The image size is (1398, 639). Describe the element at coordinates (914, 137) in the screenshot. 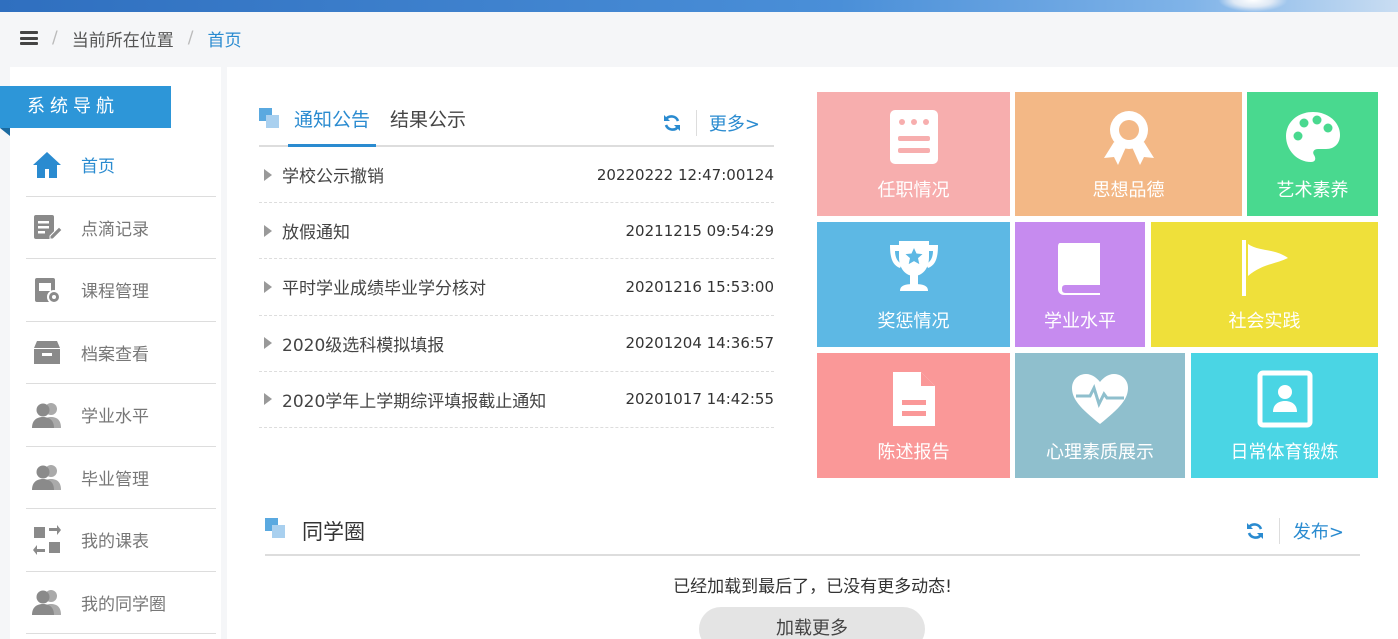

I see `document-list-icon` at that location.